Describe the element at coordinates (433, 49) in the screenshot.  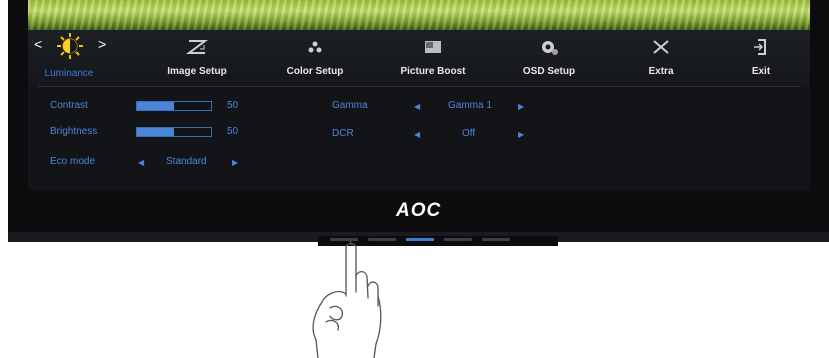
I see `picture-boost-icon` at that location.